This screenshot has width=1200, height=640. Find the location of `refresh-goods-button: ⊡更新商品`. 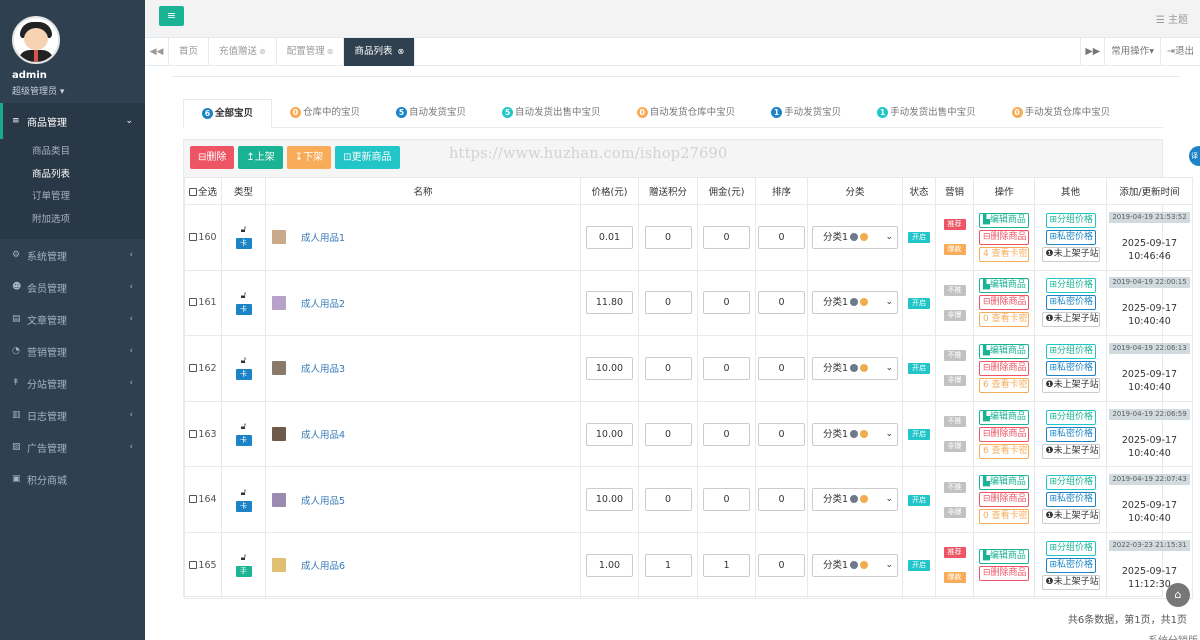

refresh-goods-button: ⊡更新商品 is located at coordinates (367, 157).